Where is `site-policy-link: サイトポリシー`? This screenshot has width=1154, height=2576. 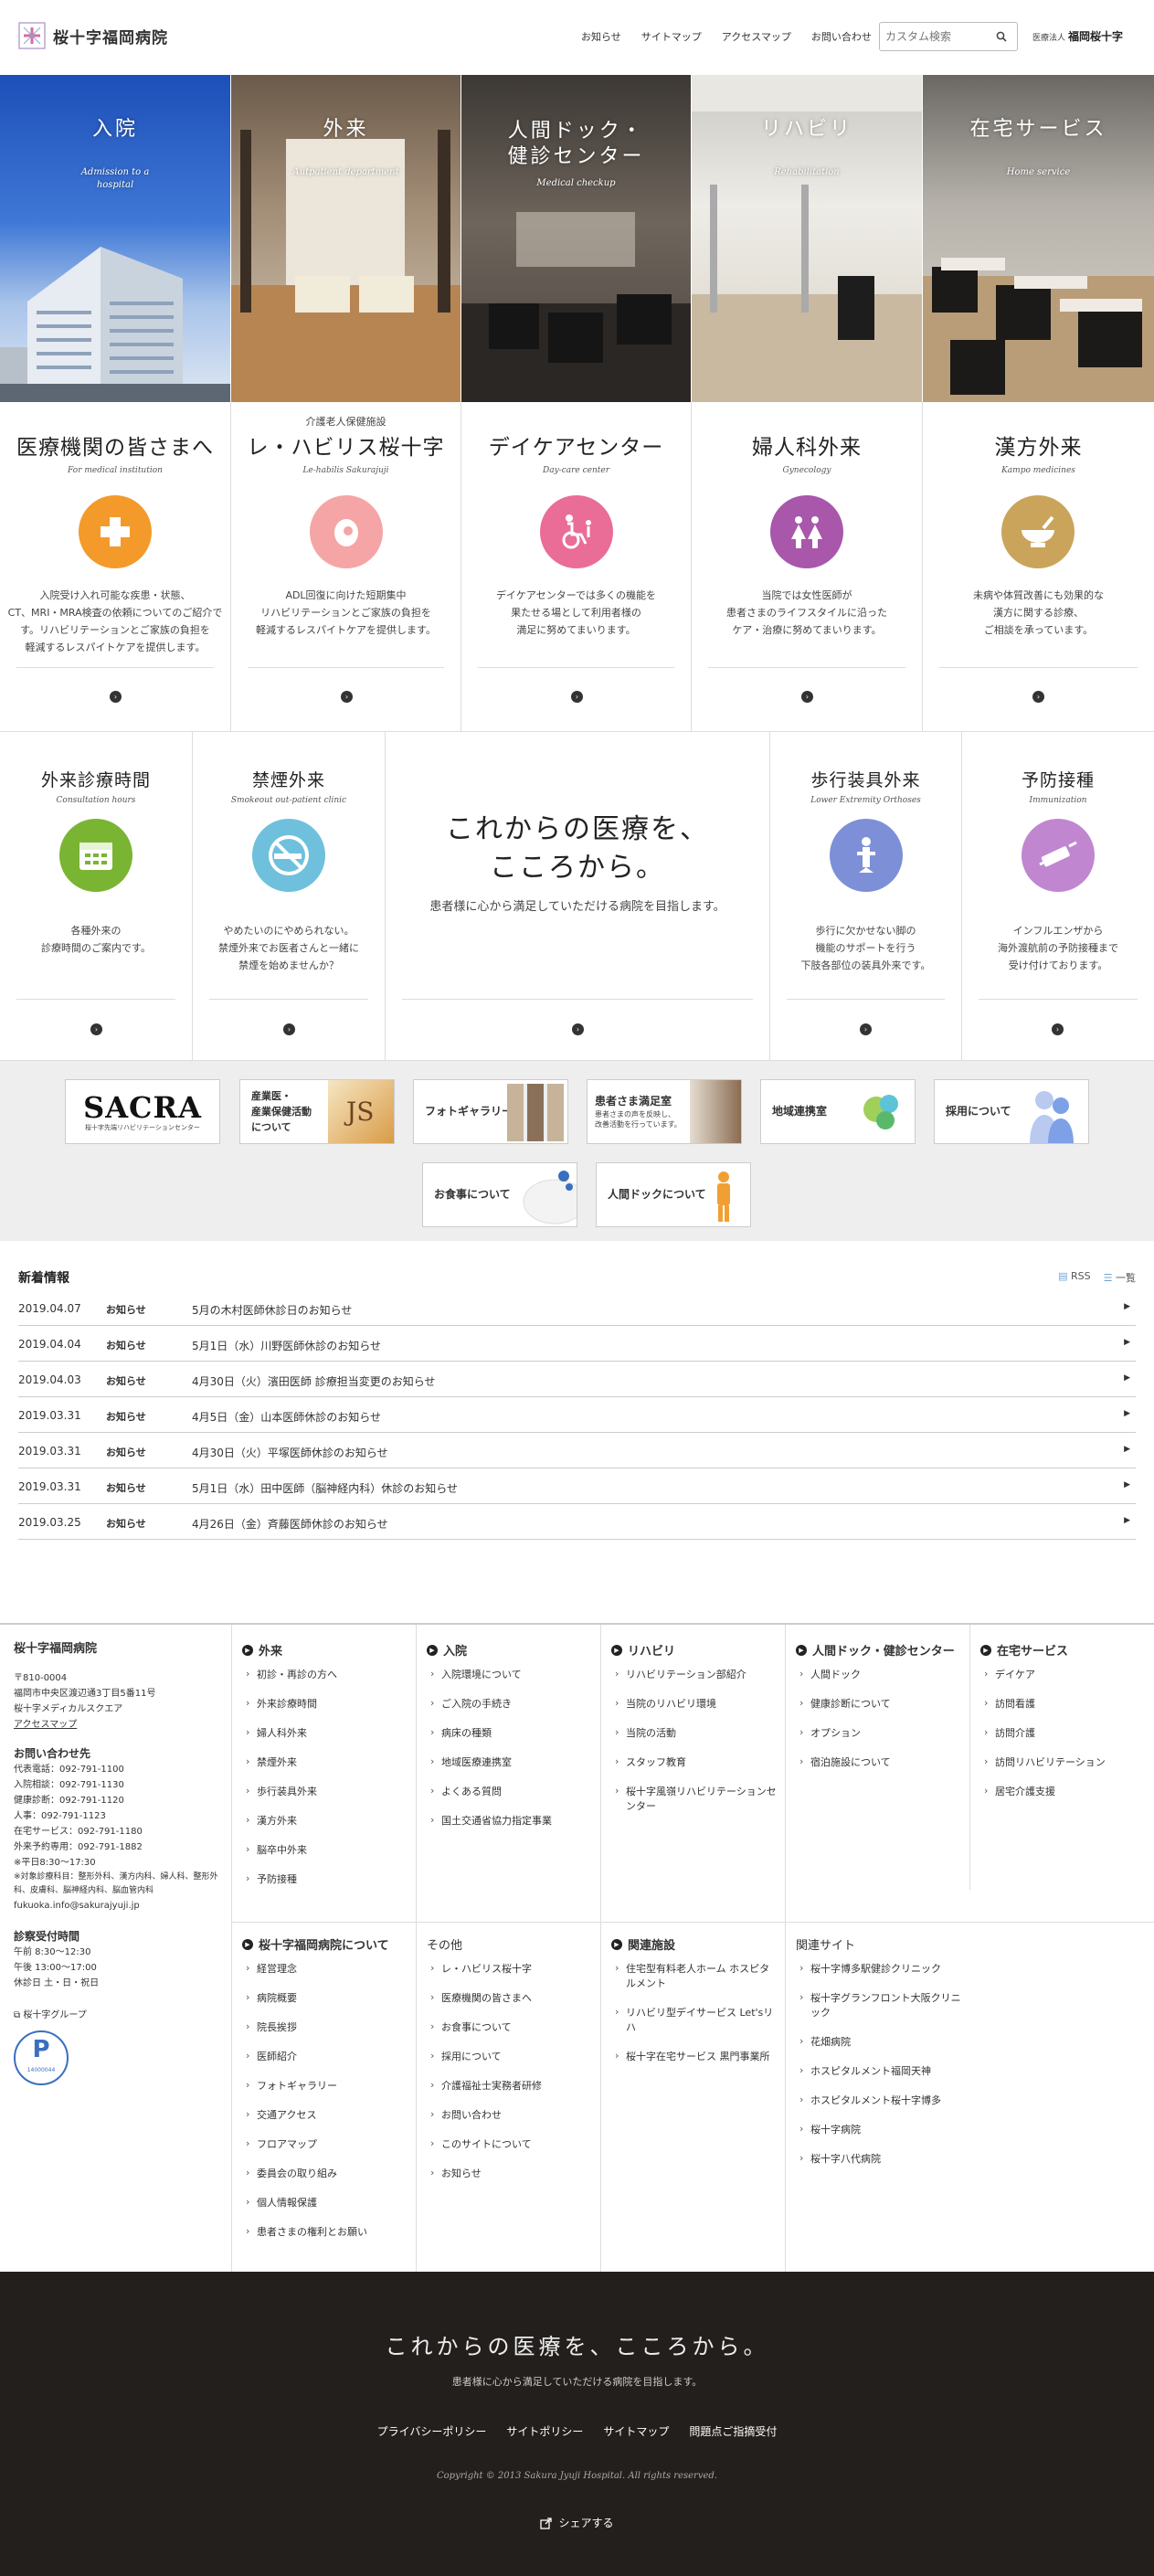
site-policy-link: サイトポリシー is located at coordinates (545, 2431).